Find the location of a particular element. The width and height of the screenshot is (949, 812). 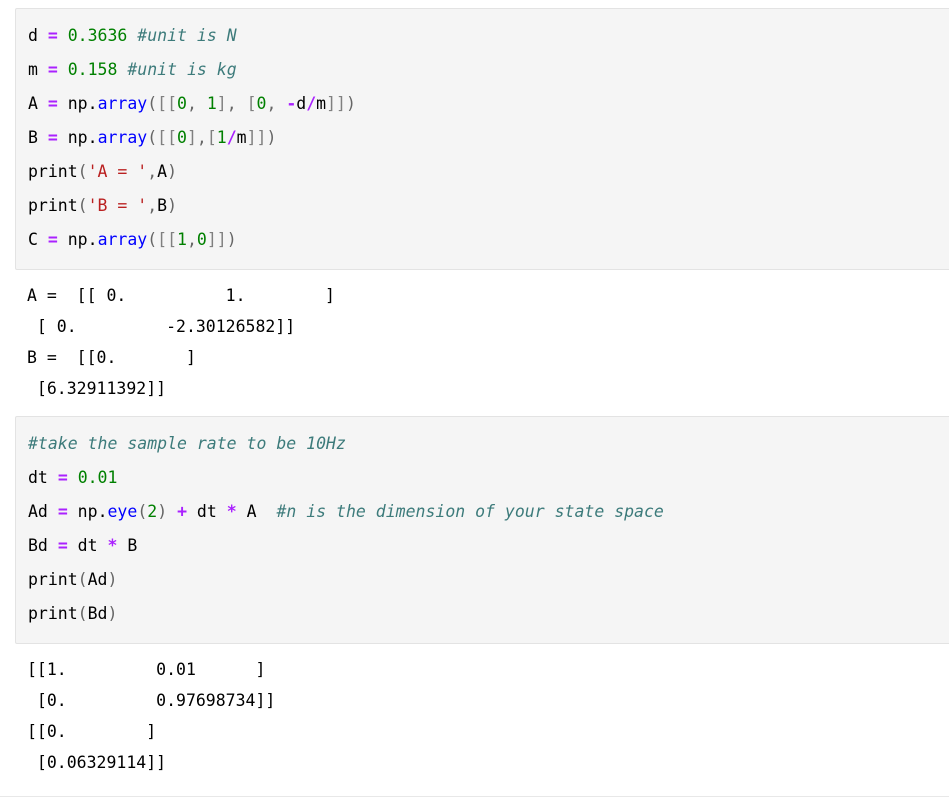

token: #take the sample rate to be 10Hz is located at coordinates (187, 443).